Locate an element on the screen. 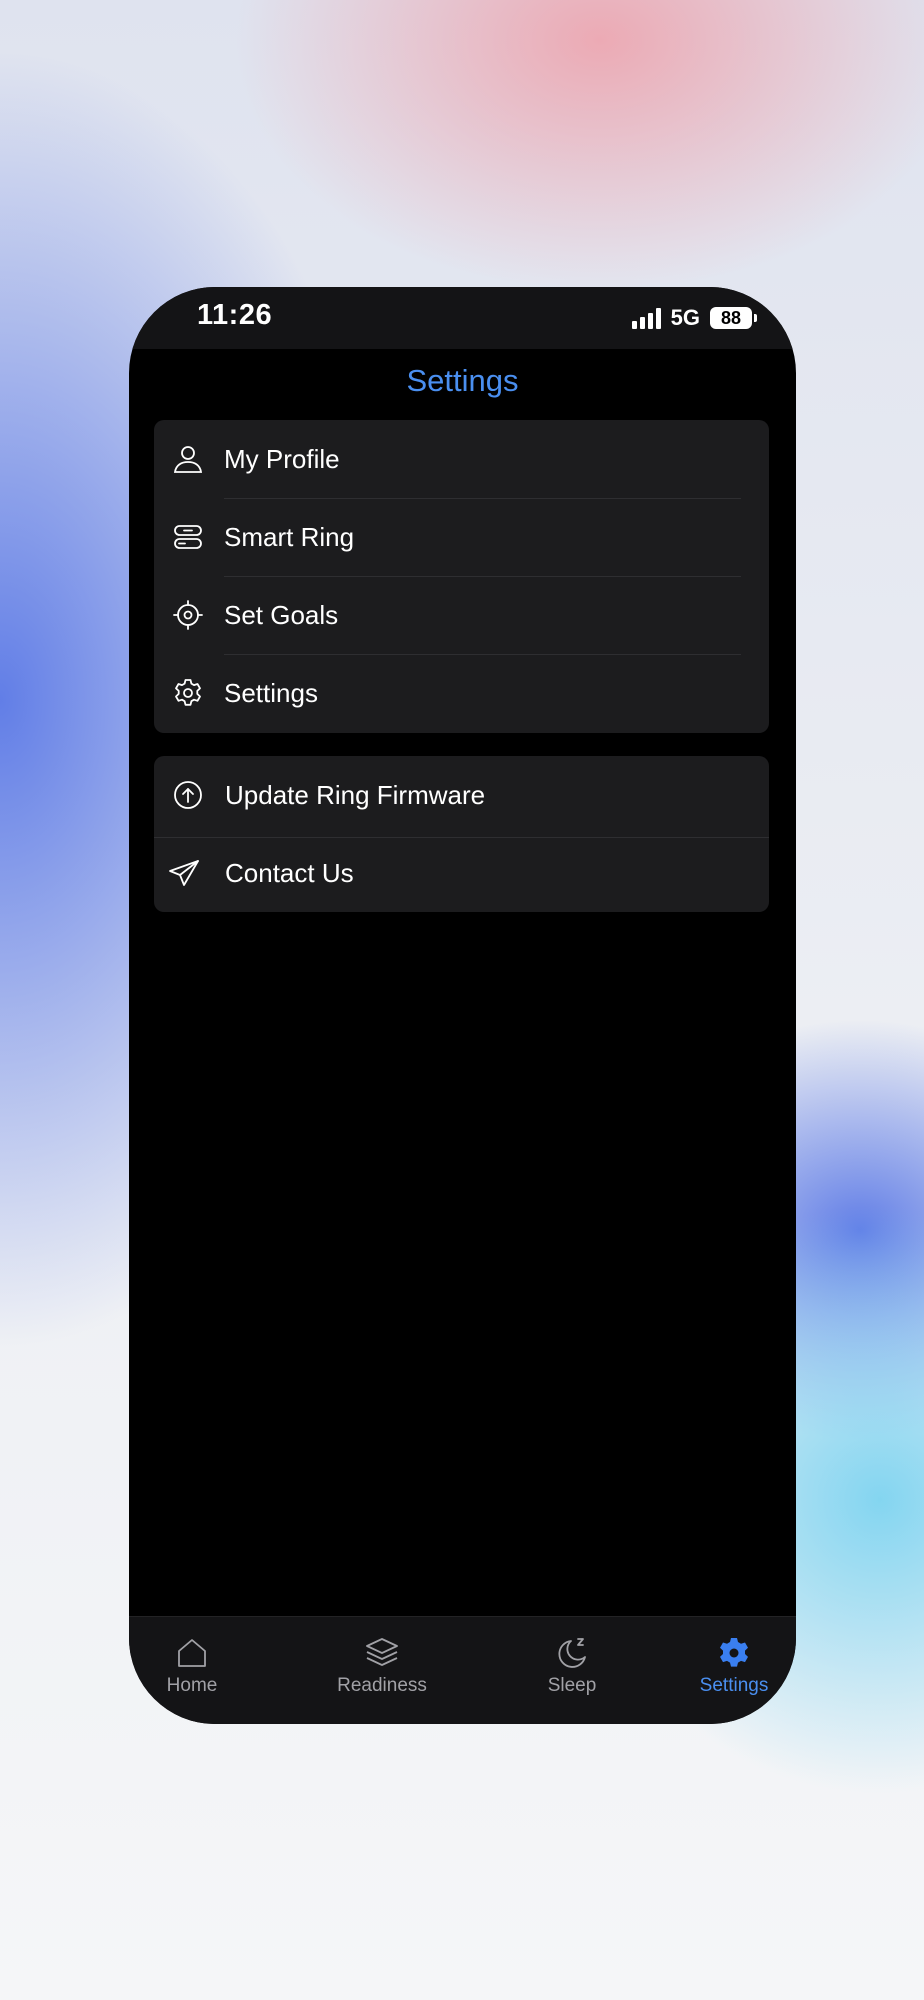 The width and height of the screenshot is (924, 2000). layers-icon is located at coordinates (382, 1652).